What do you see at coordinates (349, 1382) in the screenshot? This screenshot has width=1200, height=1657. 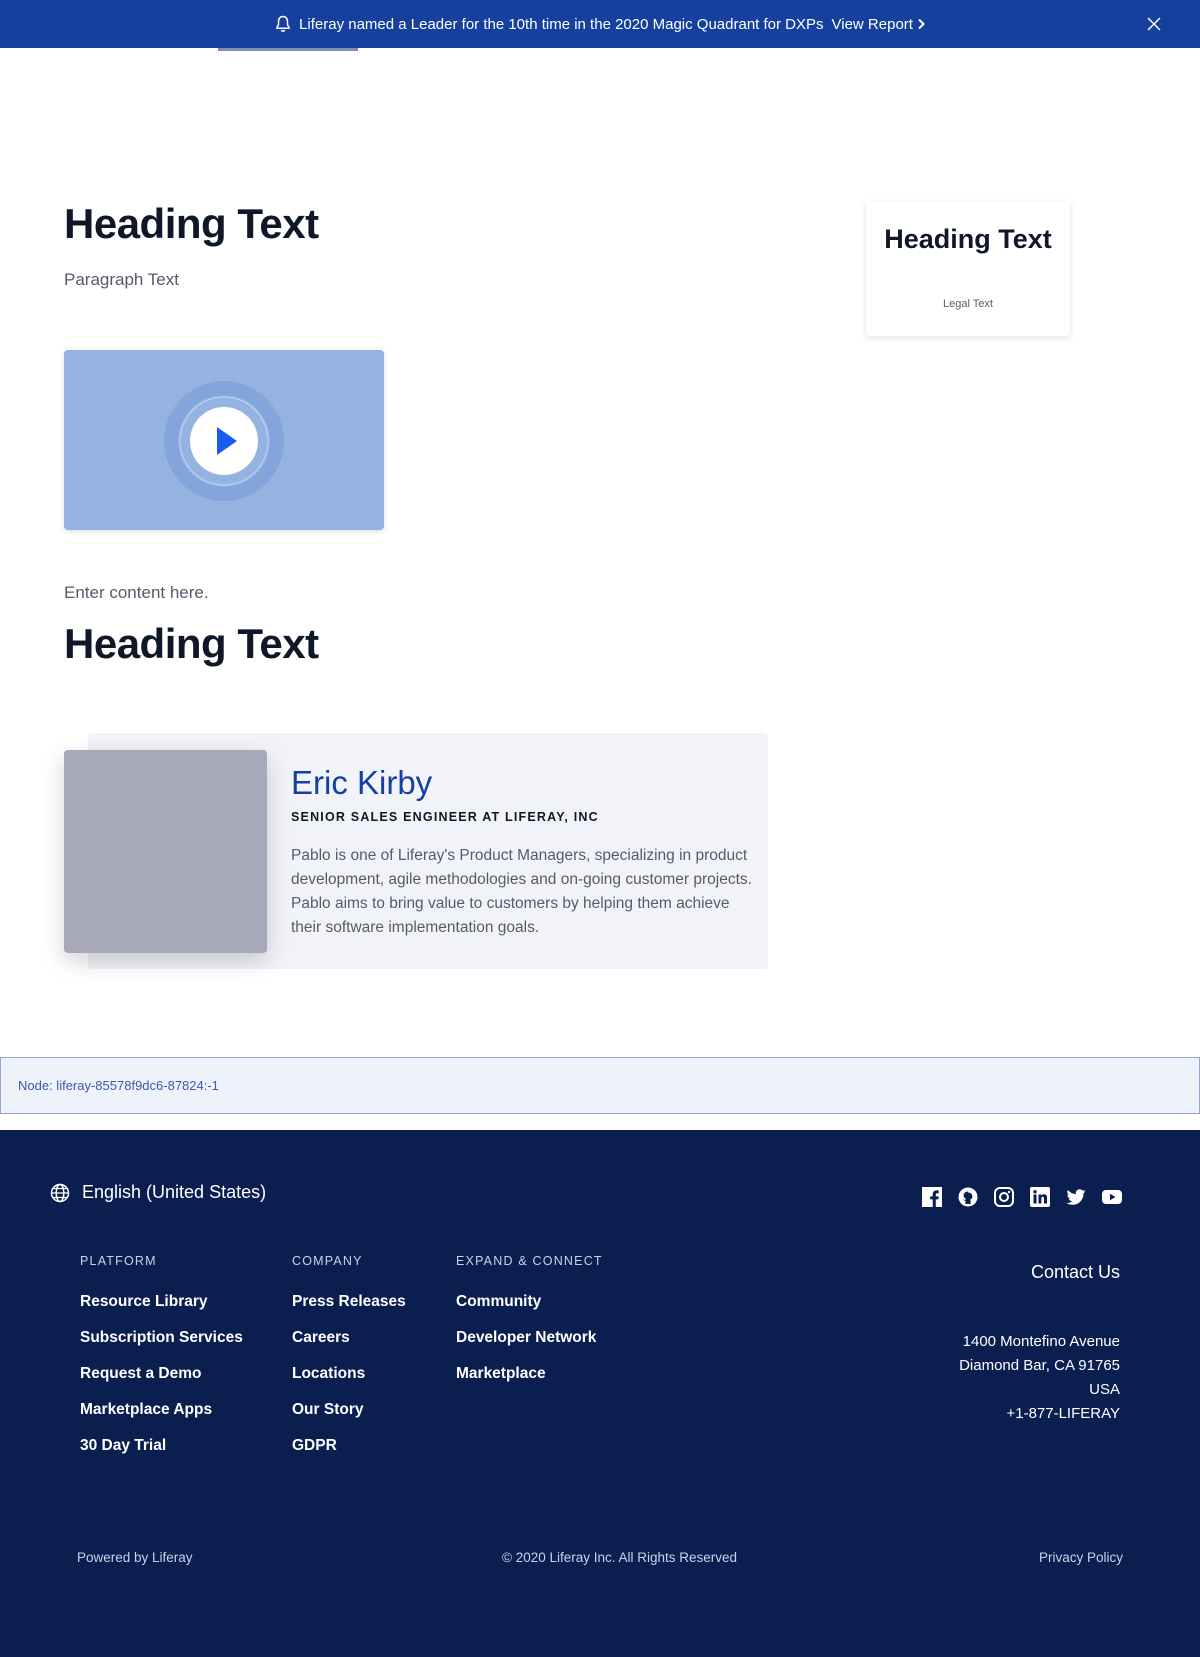 I see `footer-link: Locations` at bounding box center [349, 1382].